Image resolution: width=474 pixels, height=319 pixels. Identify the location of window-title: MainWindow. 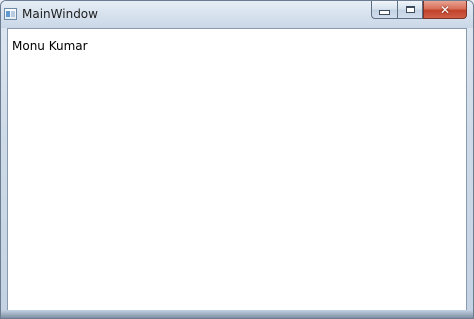
(60, 14).